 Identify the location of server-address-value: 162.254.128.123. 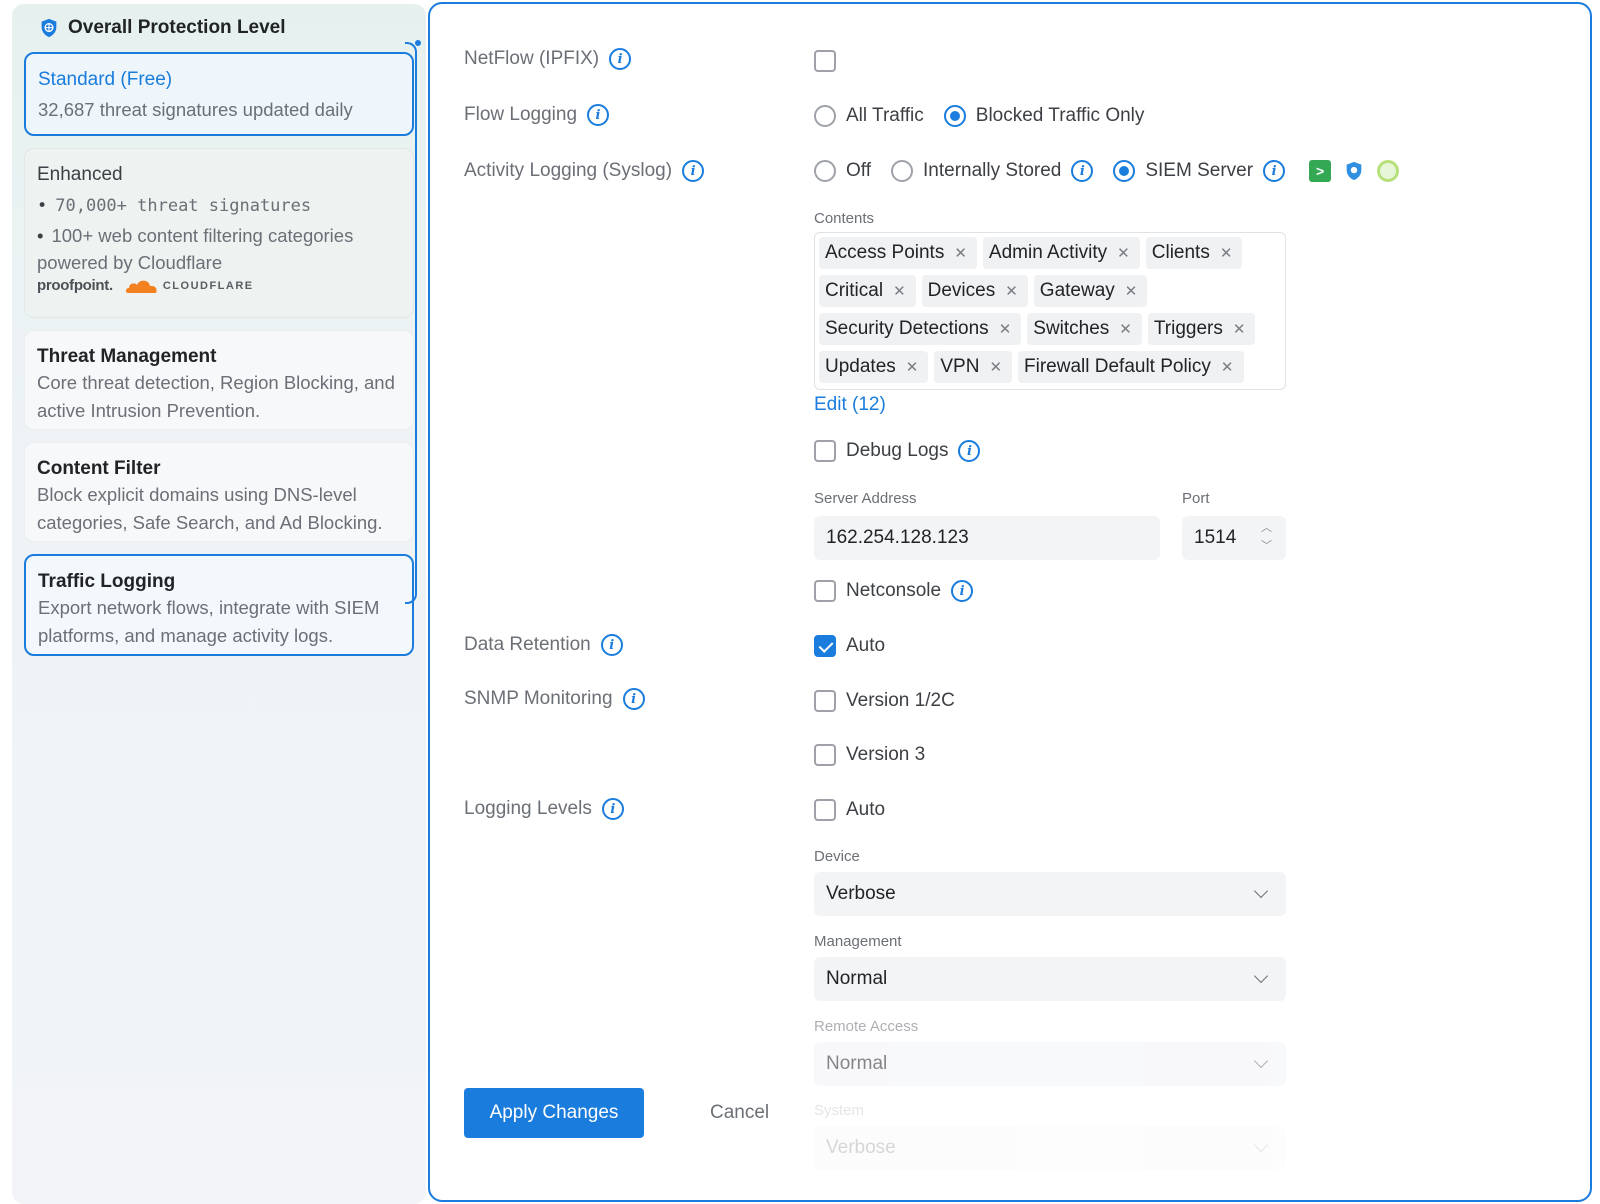
(897, 537).